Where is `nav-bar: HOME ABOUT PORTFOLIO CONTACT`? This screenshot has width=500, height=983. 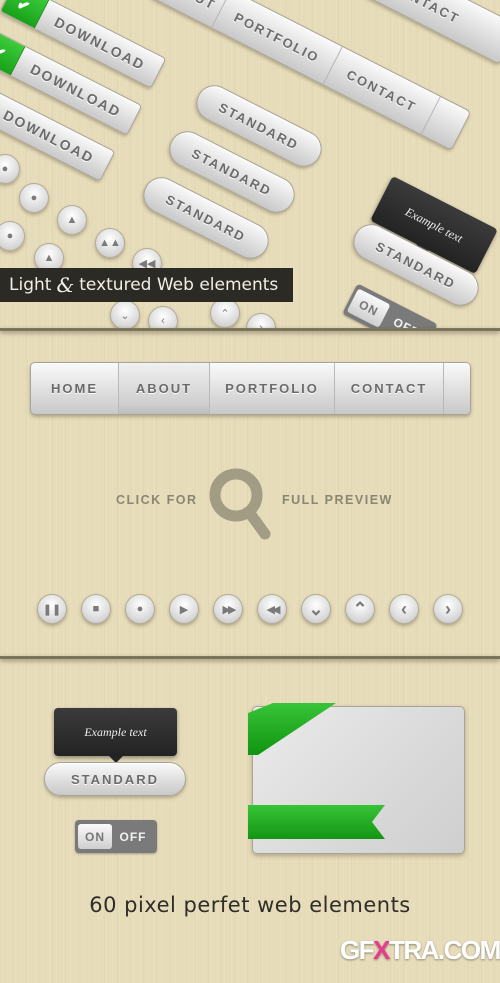 nav-bar: HOME ABOUT PORTFOLIO CONTACT is located at coordinates (250, 388).